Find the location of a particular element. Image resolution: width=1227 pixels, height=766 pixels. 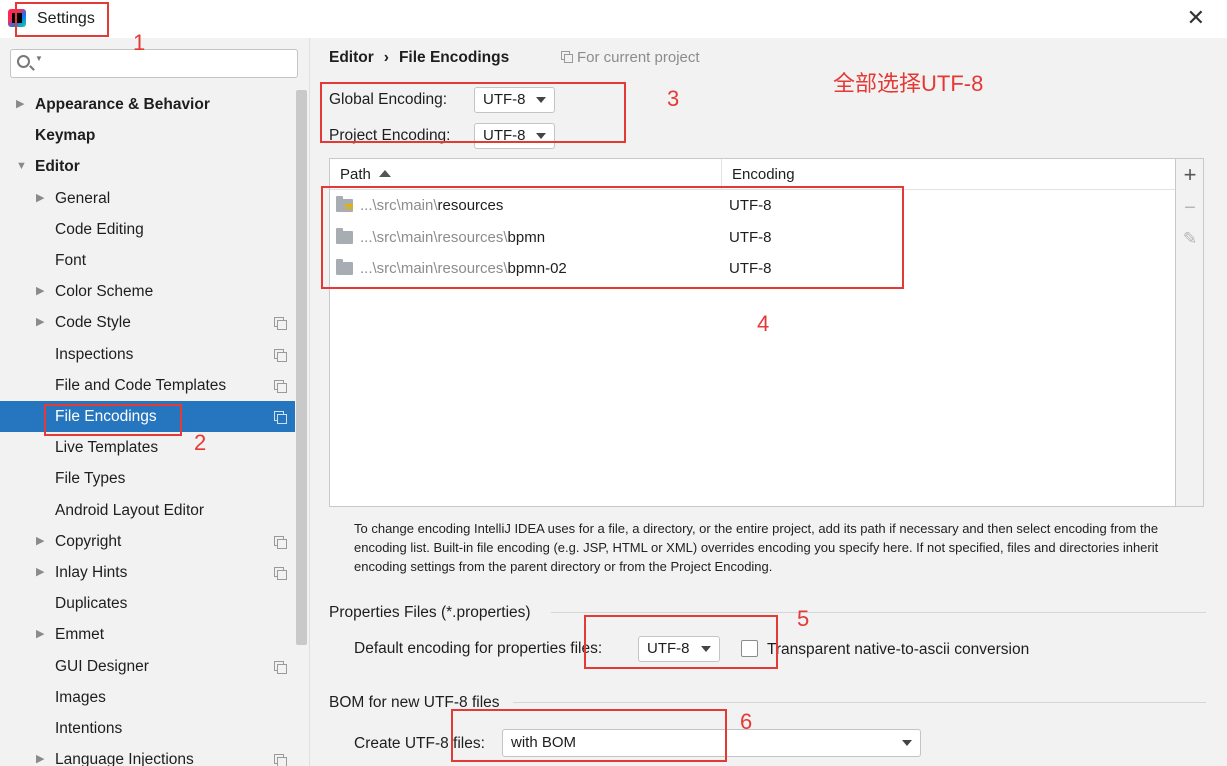

breadcrumb-current: File Encodings is located at coordinates (454, 57).